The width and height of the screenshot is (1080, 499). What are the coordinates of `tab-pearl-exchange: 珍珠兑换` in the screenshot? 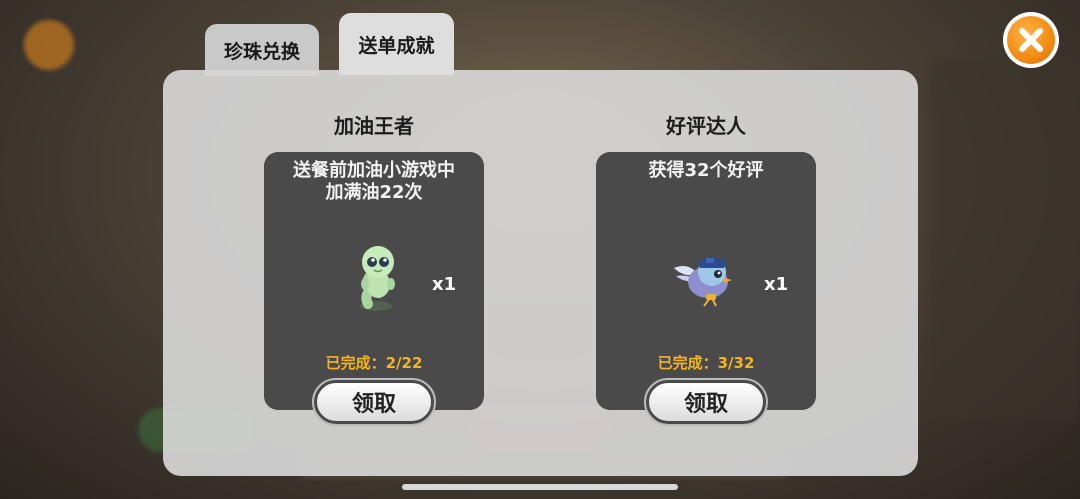 It's located at (262, 50).